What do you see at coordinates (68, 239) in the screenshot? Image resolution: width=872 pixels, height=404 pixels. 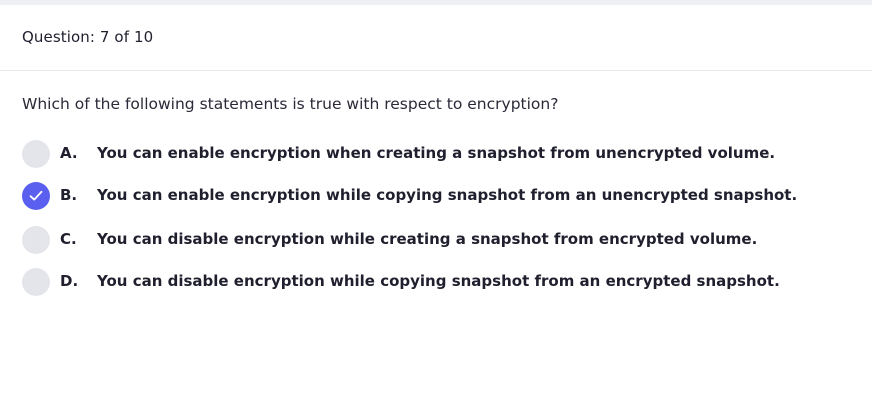 I see `option-letter: C.` at bounding box center [68, 239].